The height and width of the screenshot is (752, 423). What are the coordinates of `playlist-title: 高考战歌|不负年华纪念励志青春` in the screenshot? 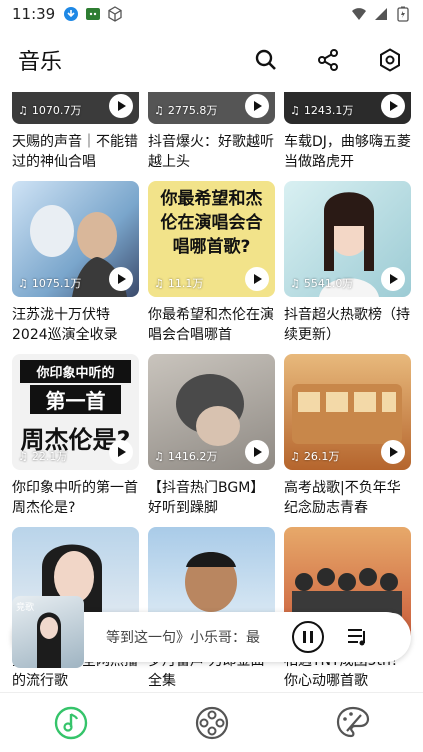 It's located at (342, 498).